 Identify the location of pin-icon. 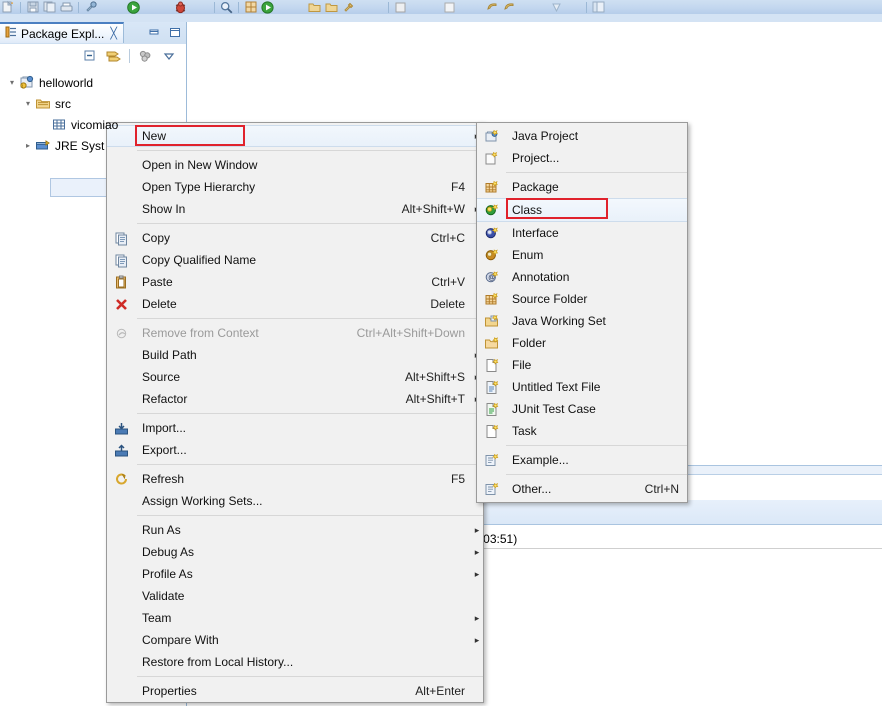
(556, 7).